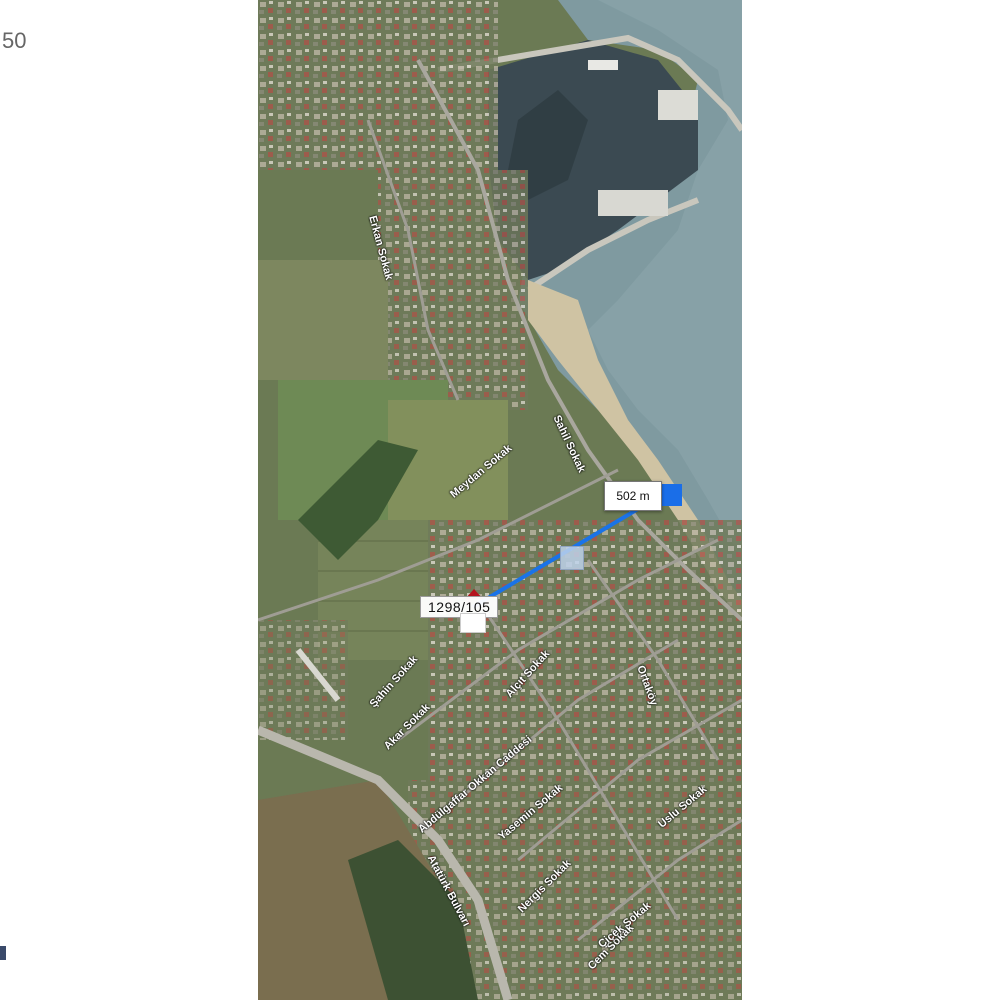  I want to click on measure-end-icon, so click(672, 495).